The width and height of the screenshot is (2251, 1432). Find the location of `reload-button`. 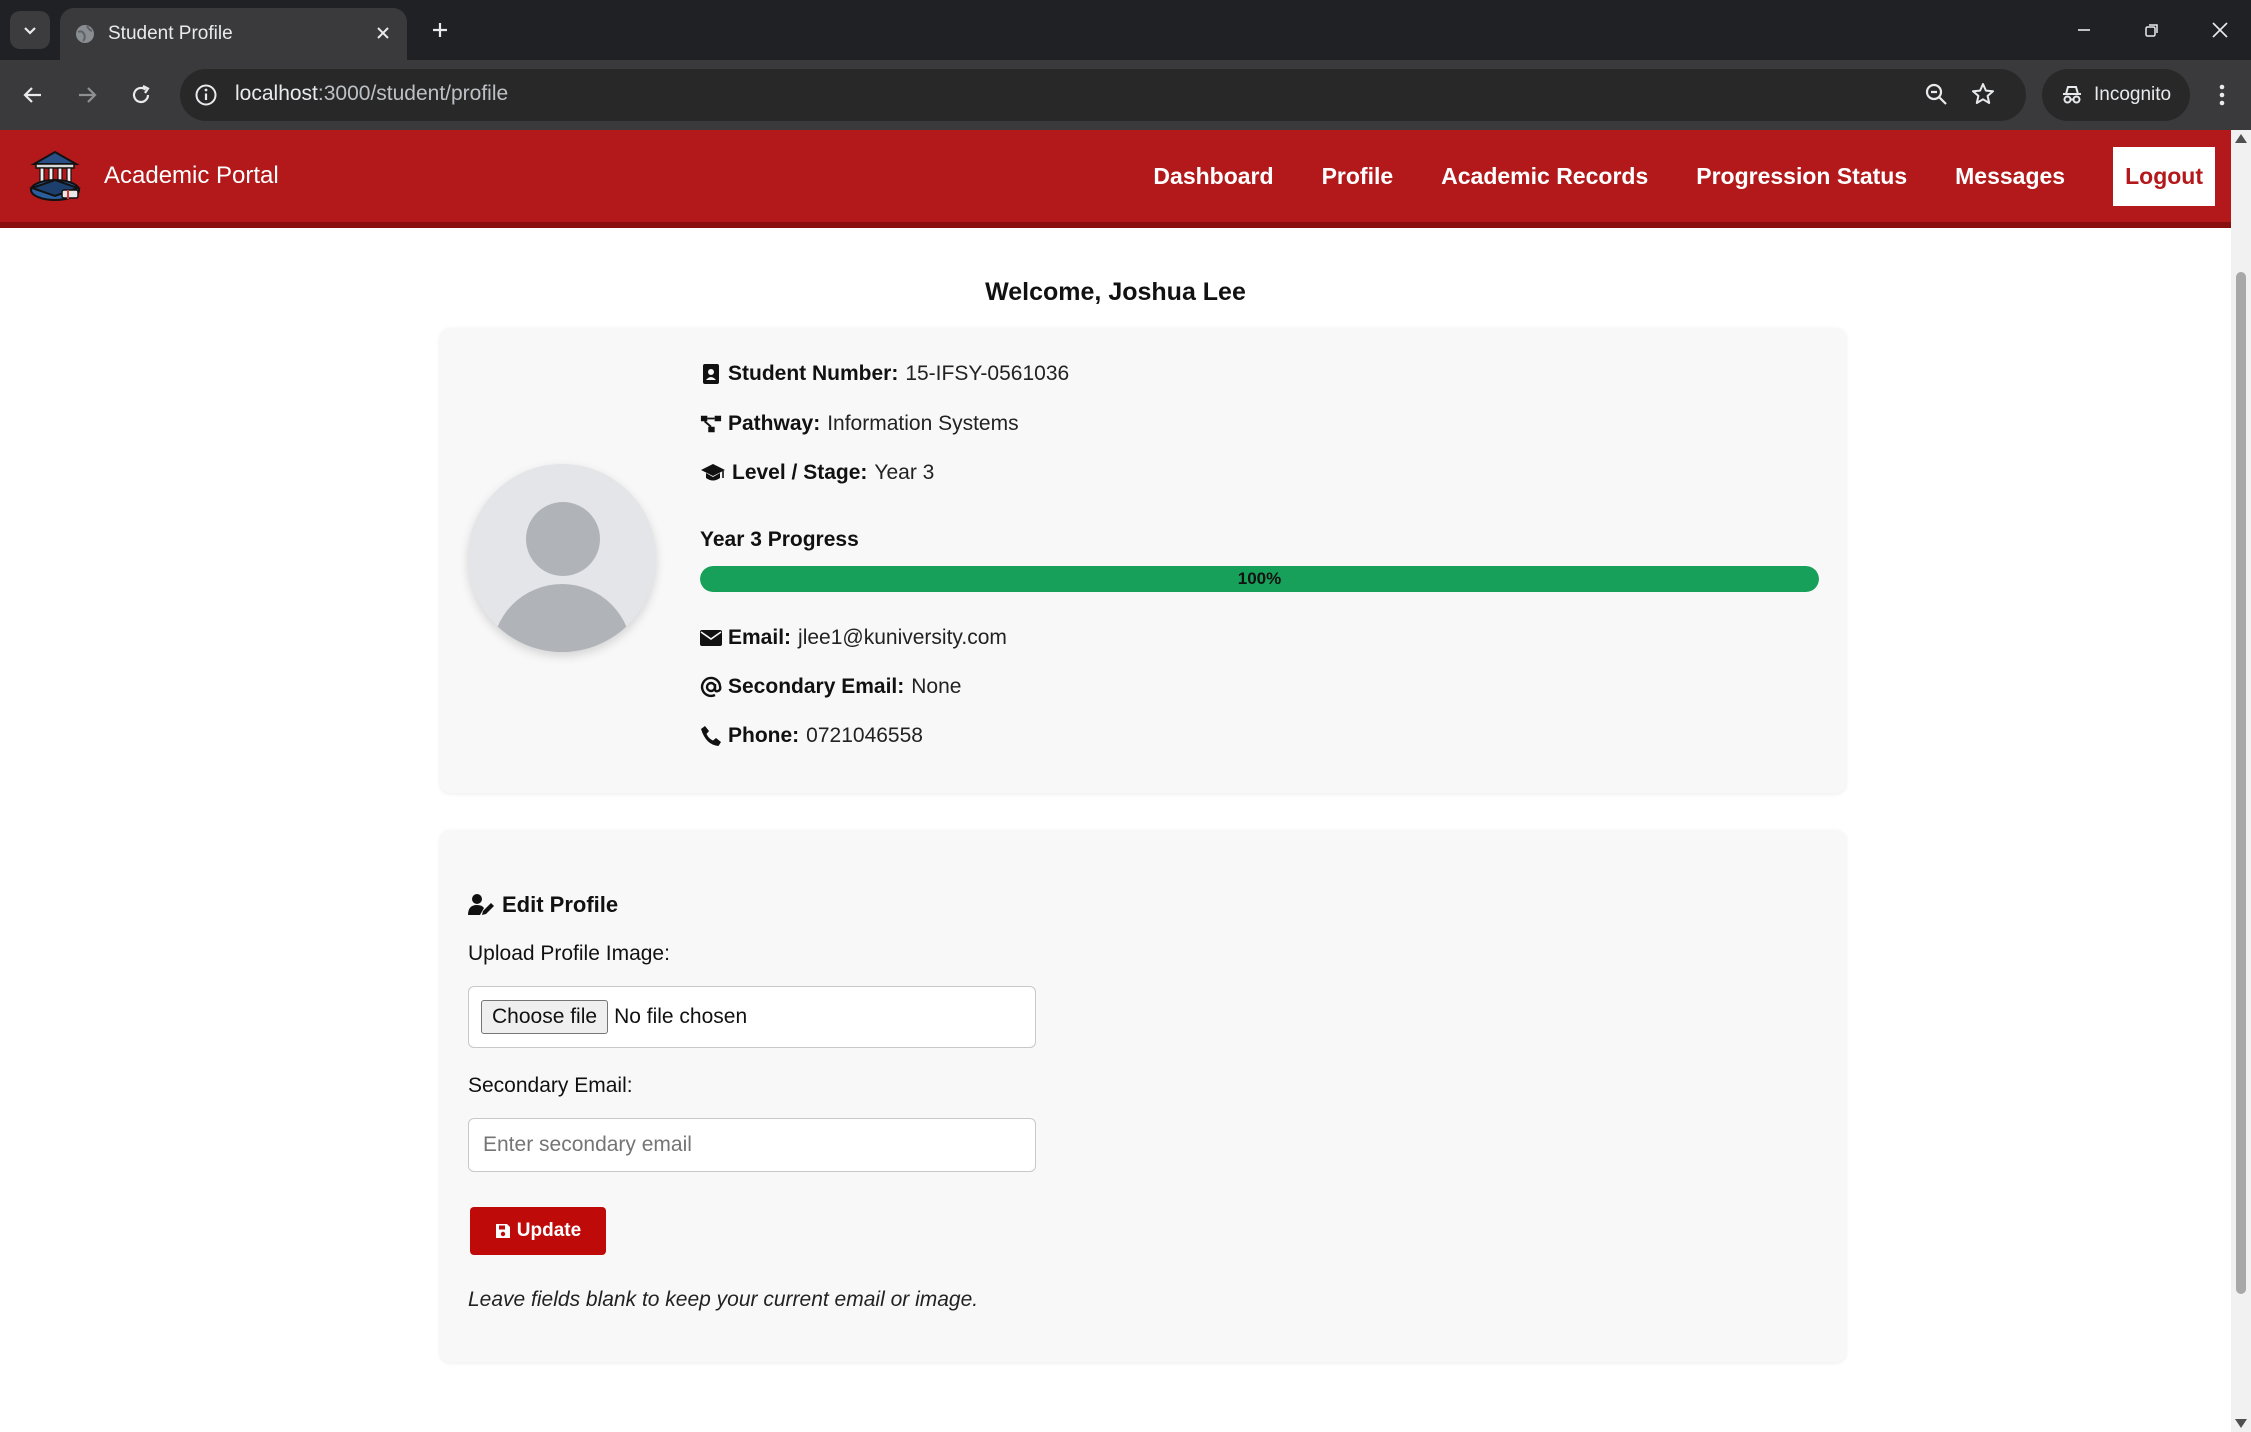

reload-button is located at coordinates (141, 95).